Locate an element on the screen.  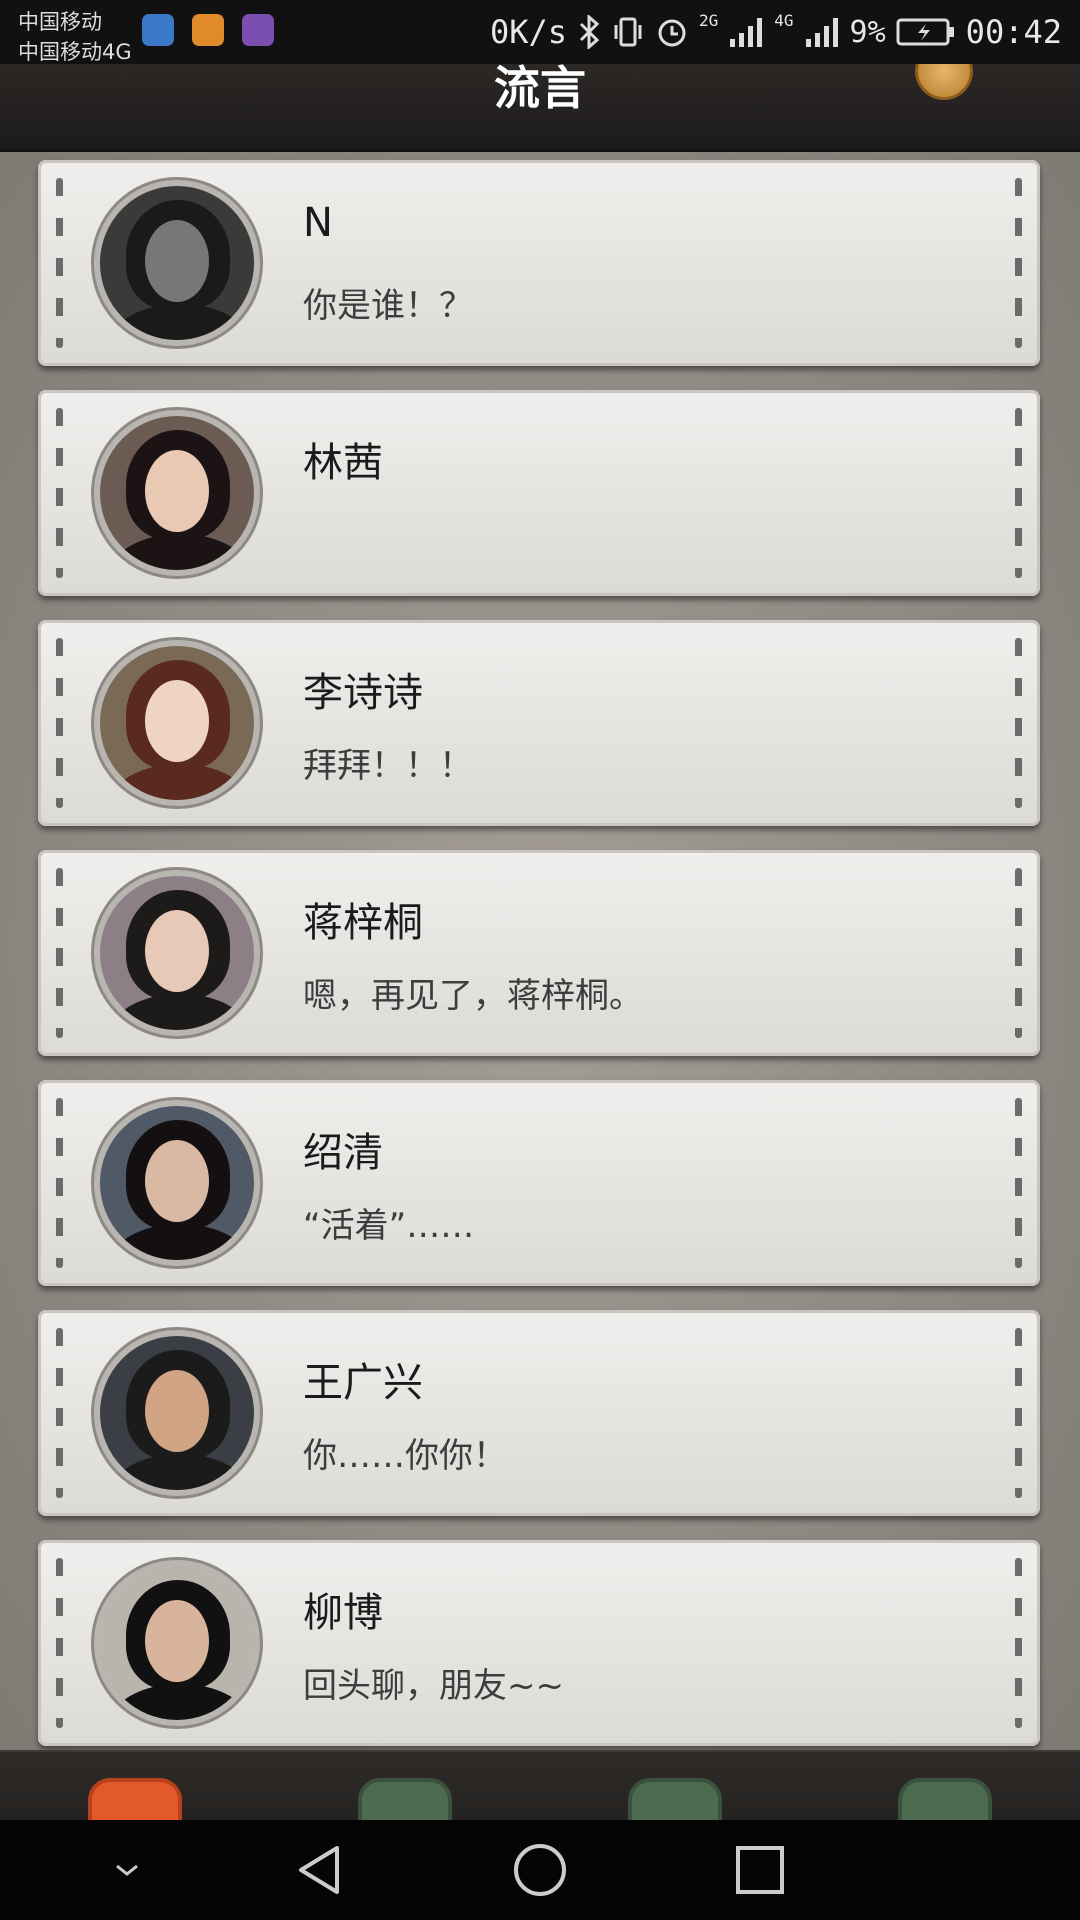
conversation-card: 林茜 is located at coordinates (539, 493).